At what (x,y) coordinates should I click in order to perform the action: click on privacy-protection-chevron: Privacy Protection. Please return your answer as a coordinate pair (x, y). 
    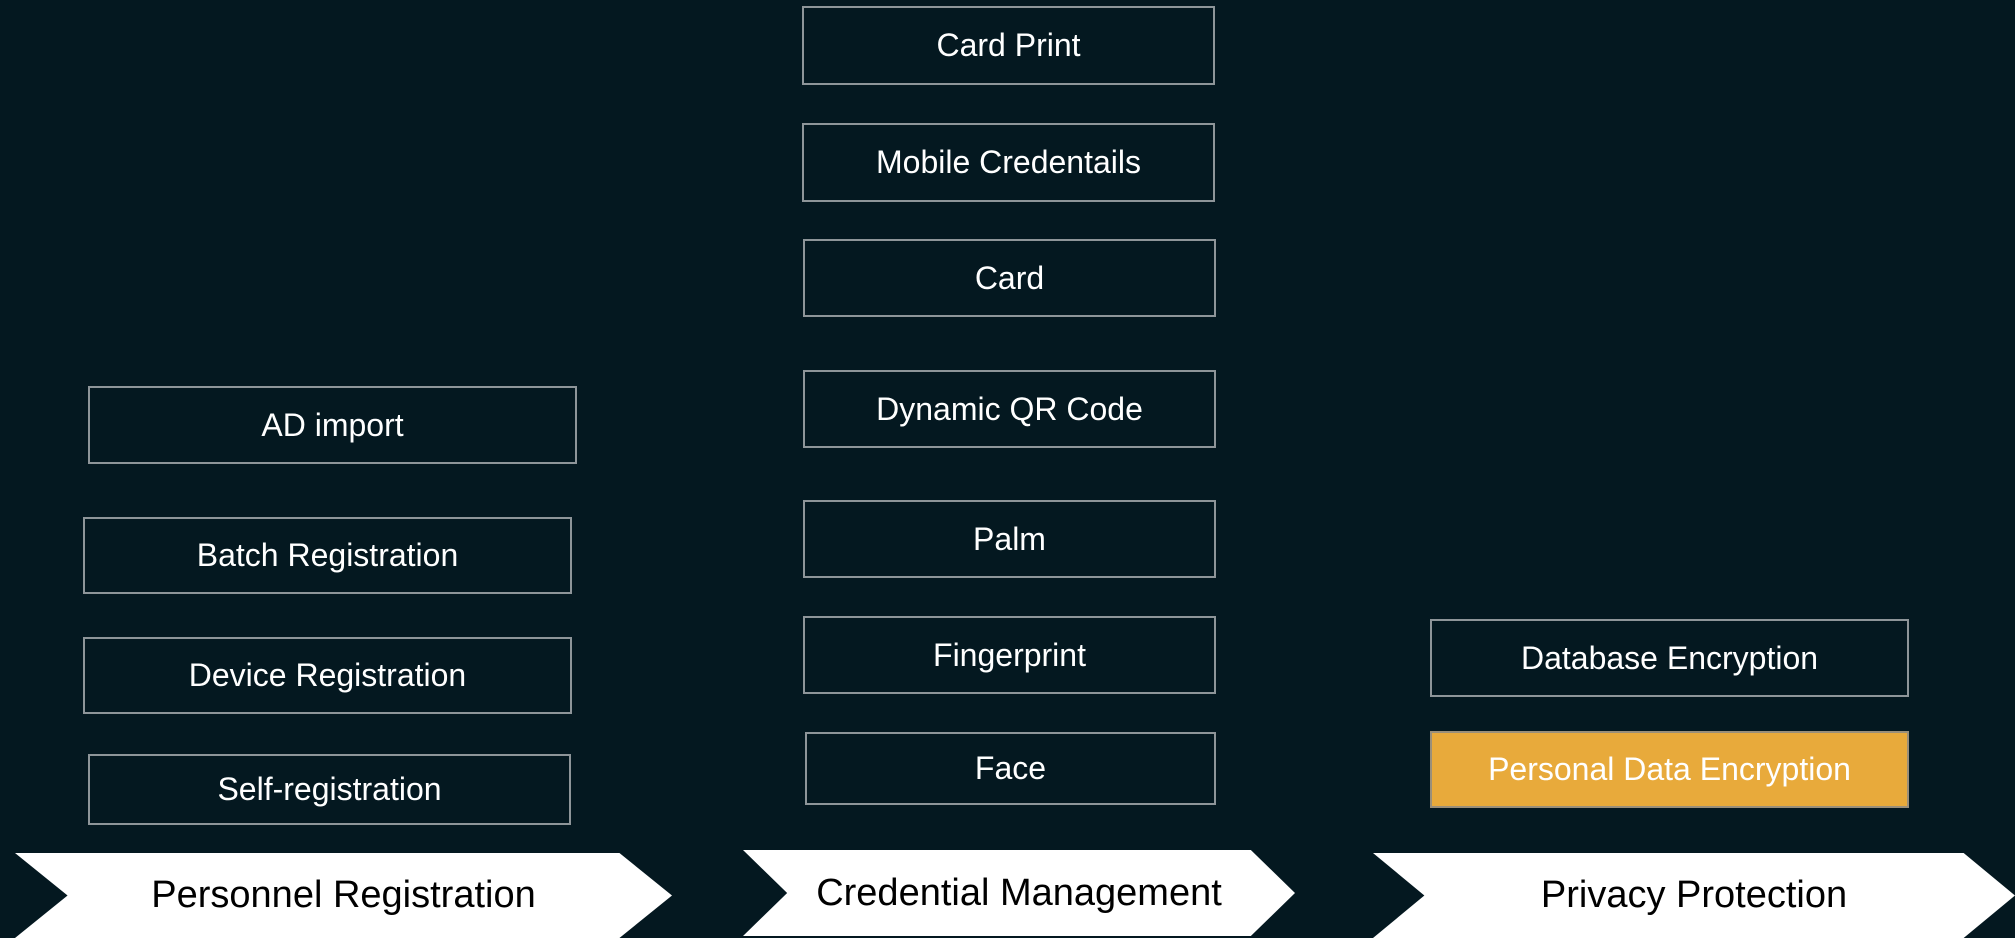
    Looking at the image, I should click on (1694, 895).